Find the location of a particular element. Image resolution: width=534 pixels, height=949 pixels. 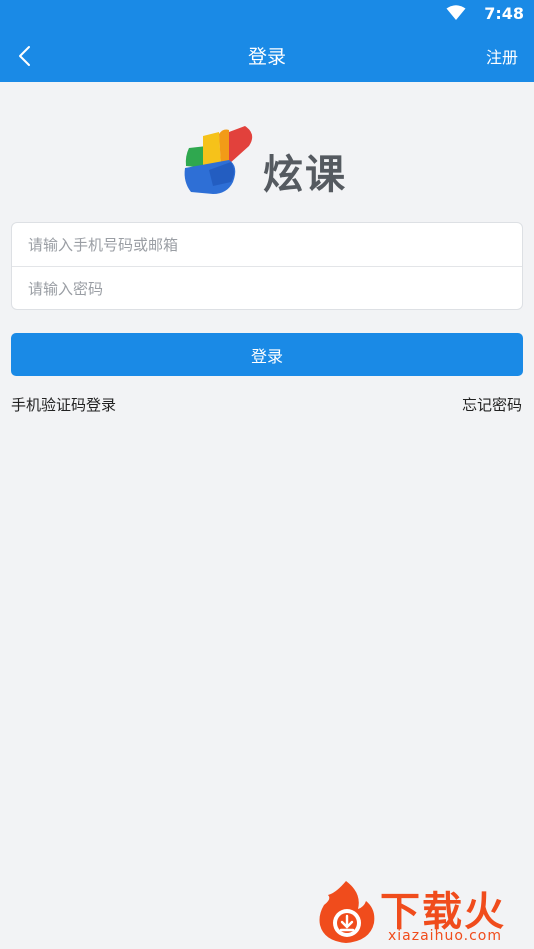

account-input is located at coordinates (267, 244).